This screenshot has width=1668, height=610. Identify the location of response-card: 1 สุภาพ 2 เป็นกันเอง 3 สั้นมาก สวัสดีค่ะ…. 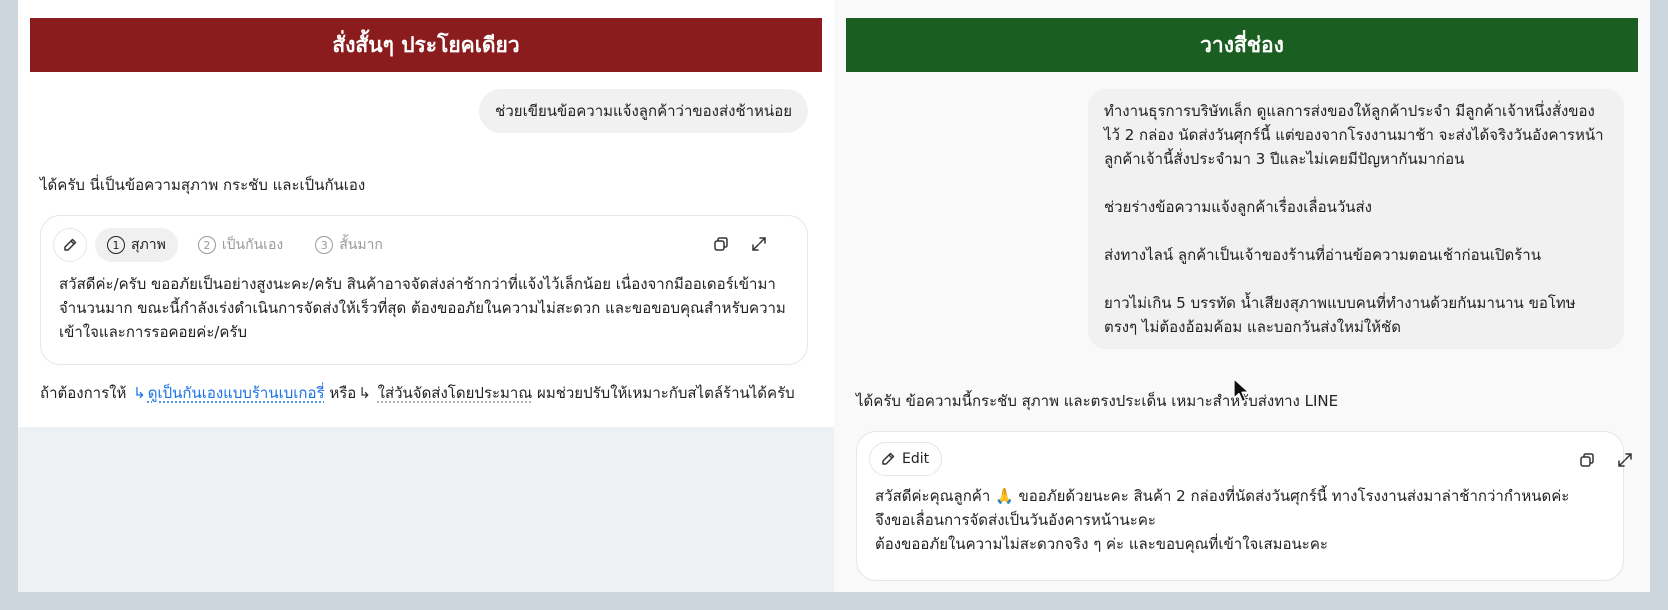
(424, 290).